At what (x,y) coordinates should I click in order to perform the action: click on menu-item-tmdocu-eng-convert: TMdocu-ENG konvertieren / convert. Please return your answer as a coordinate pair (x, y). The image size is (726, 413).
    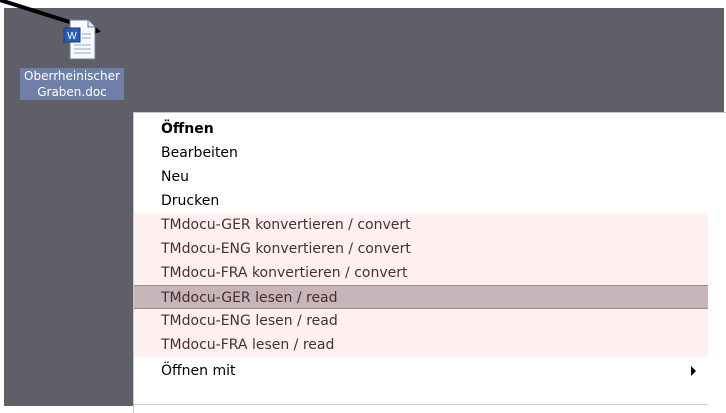
    Looking at the image, I should click on (421, 249).